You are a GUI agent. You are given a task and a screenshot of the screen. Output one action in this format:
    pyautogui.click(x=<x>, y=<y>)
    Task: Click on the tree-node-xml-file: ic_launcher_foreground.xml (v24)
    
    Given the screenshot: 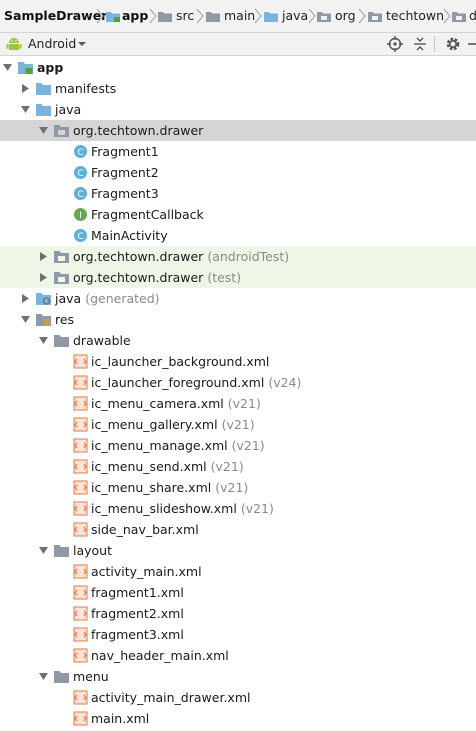 What is the action you would take?
    pyautogui.click(x=238, y=382)
    